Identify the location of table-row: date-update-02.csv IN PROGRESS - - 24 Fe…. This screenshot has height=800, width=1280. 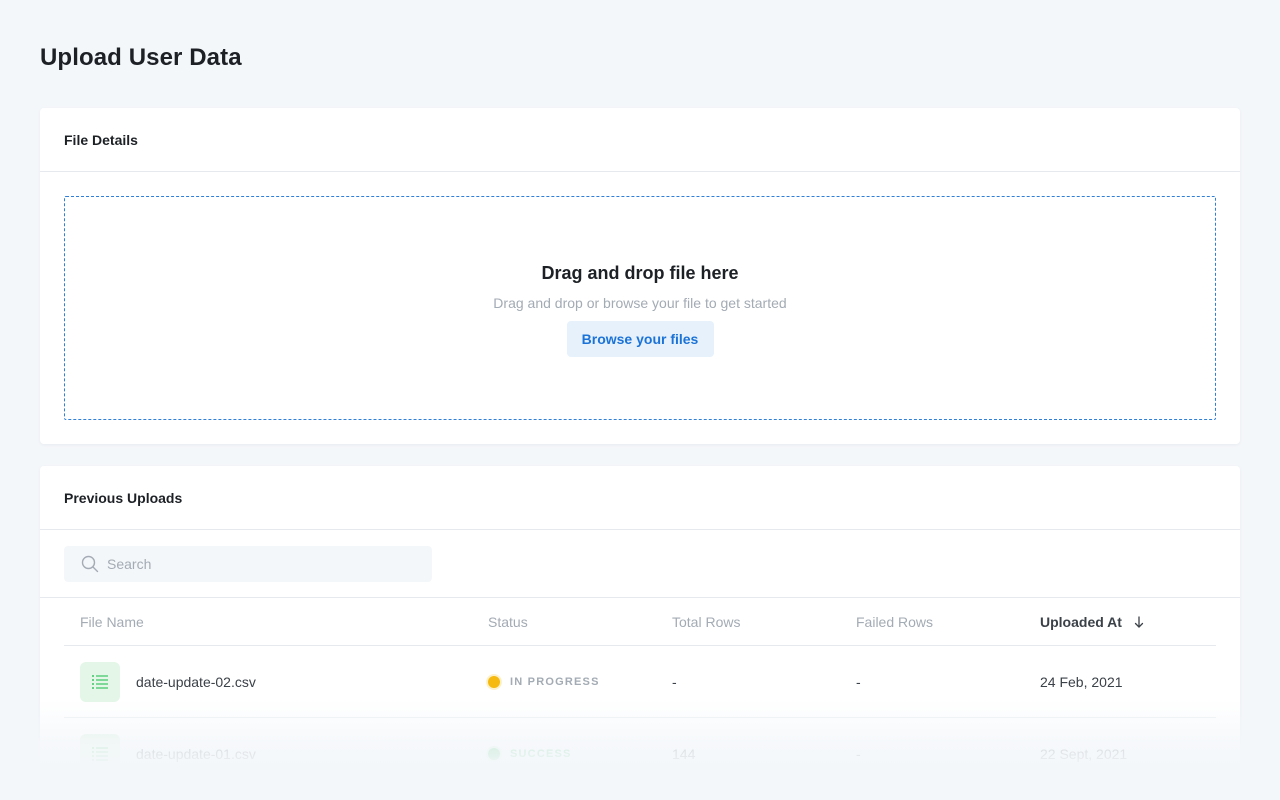
(640, 682).